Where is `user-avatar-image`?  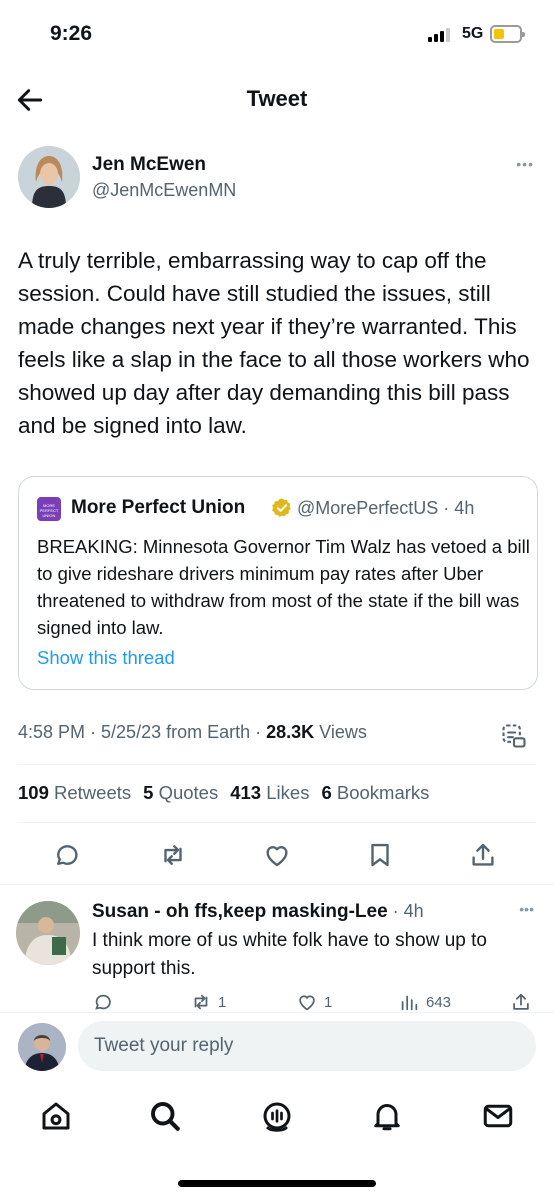
user-avatar-image is located at coordinates (42, 1047).